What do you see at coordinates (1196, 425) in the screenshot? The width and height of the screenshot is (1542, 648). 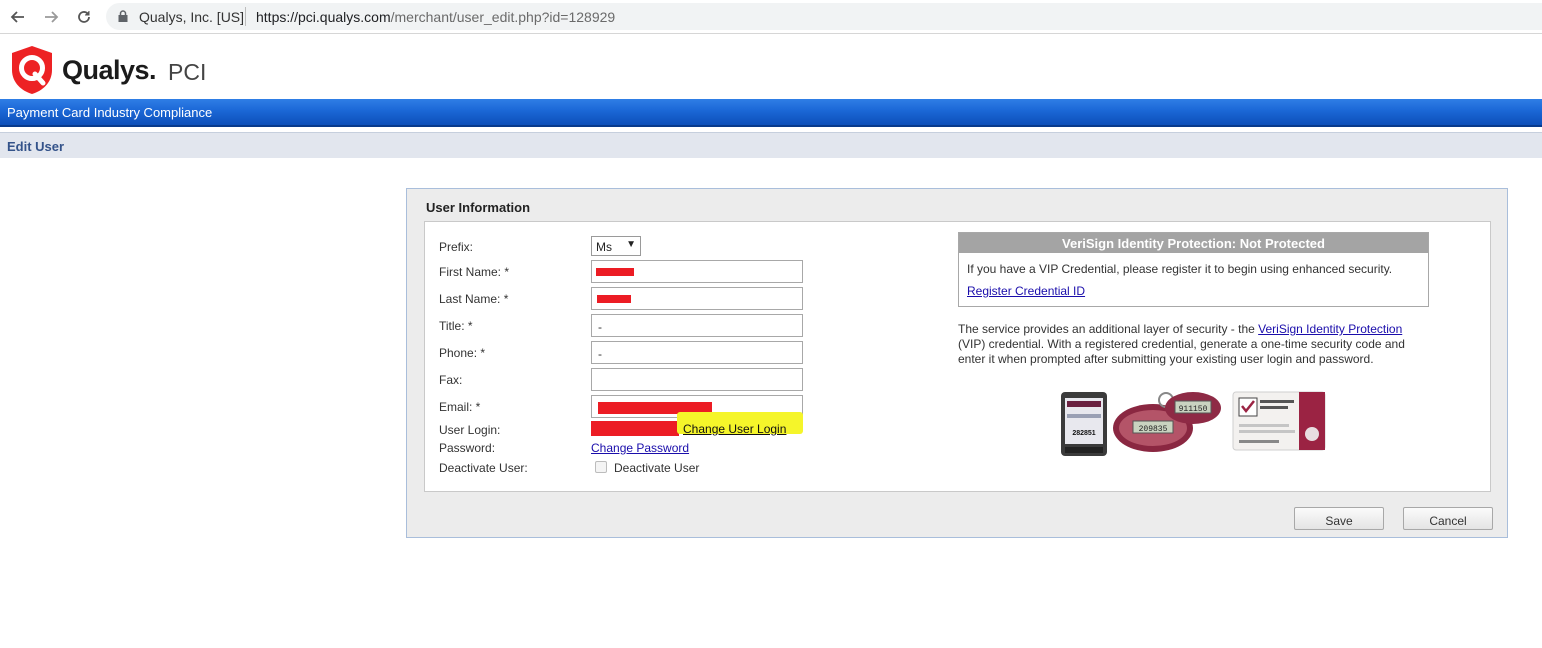 I see `vip-devices-image: 282851 209835 911150` at bounding box center [1196, 425].